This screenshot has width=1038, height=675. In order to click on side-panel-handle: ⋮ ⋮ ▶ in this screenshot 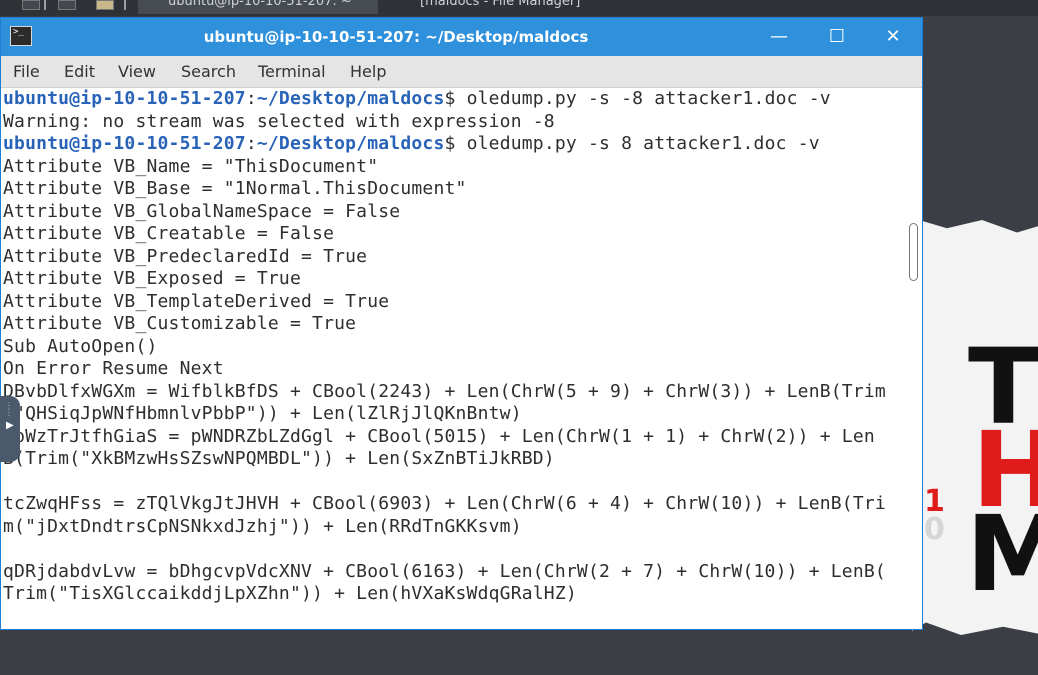, I will do `click(10, 429)`.